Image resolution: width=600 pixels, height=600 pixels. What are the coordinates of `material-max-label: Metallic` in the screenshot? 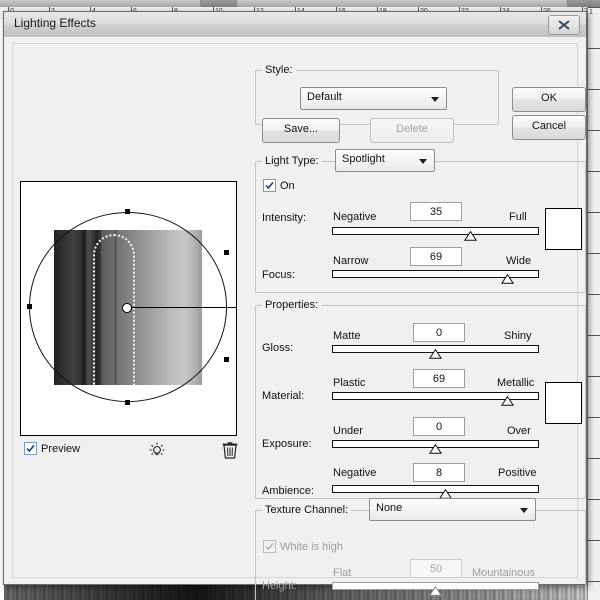 It's located at (516, 383).